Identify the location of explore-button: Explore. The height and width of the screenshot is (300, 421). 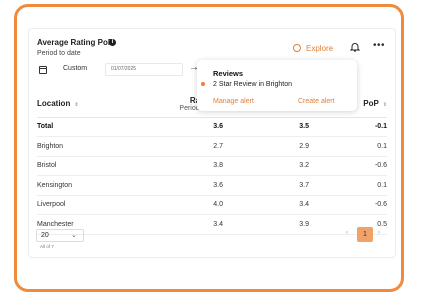
(313, 48).